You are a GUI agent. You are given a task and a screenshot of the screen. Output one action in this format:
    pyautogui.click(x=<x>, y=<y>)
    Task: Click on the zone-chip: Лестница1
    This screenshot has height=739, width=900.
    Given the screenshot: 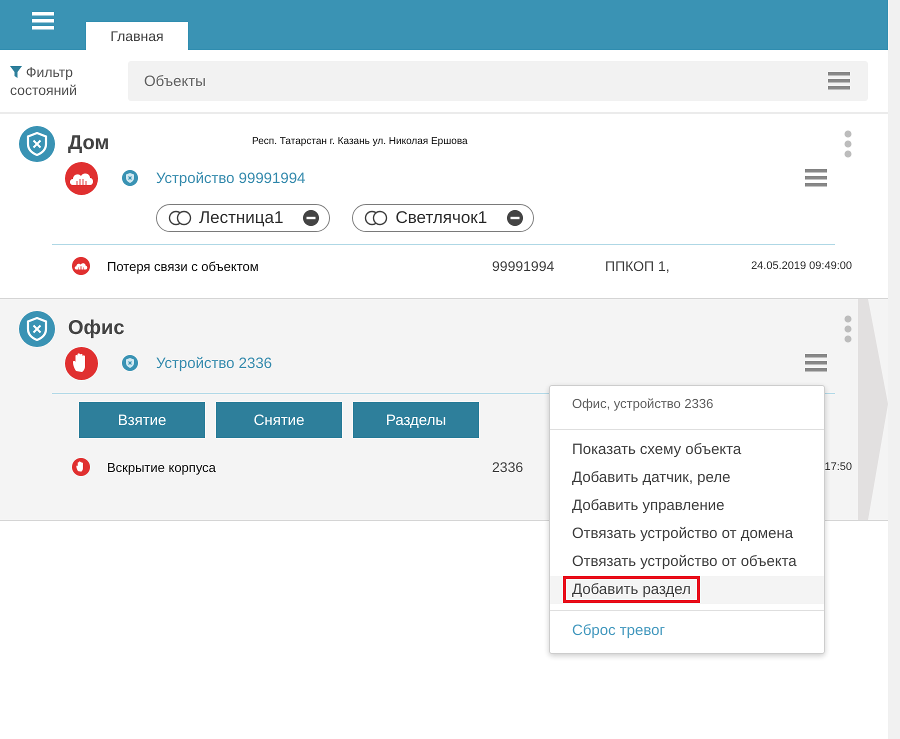 What is the action you would take?
    pyautogui.click(x=243, y=218)
    